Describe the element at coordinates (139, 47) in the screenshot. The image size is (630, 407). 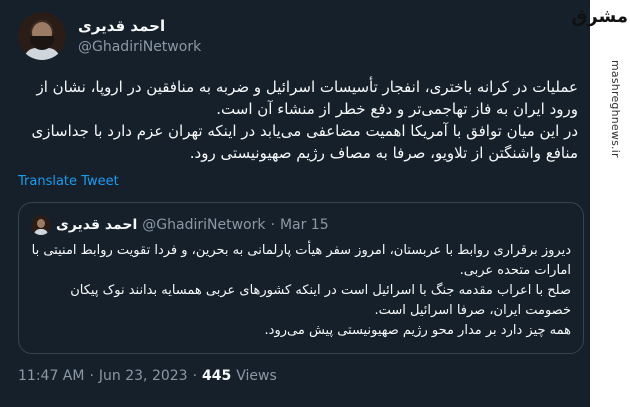
I see `author-handle: @GhadiriNetwork` at that location.